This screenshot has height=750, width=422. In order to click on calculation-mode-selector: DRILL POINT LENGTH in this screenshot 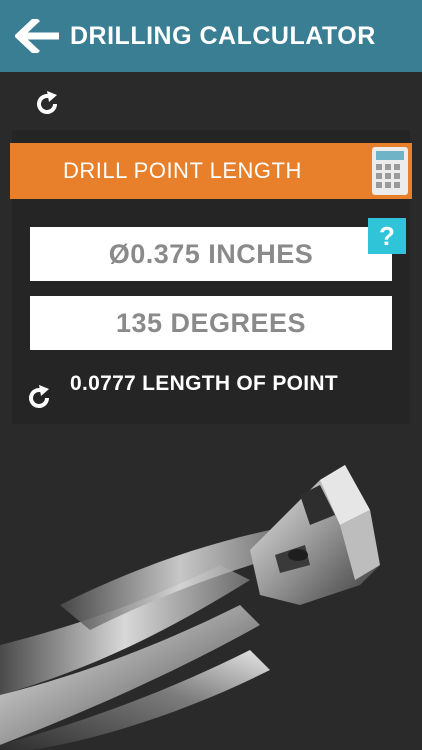, I will do `click(211, 171)`.